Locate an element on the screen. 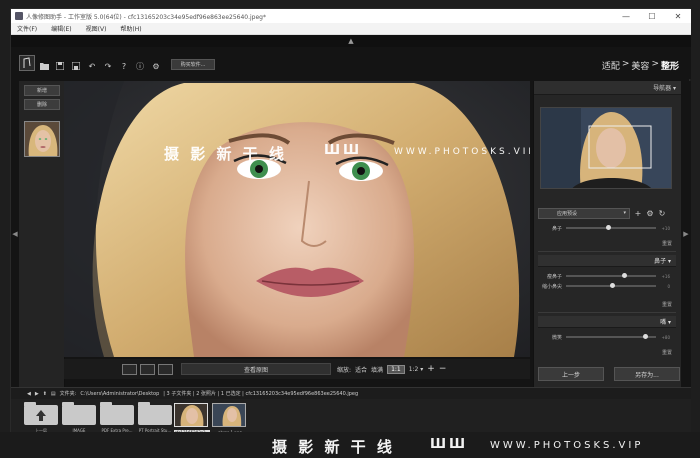 The image size is (700, 458). slider-value: +16 is located at coordinates (665, 276).